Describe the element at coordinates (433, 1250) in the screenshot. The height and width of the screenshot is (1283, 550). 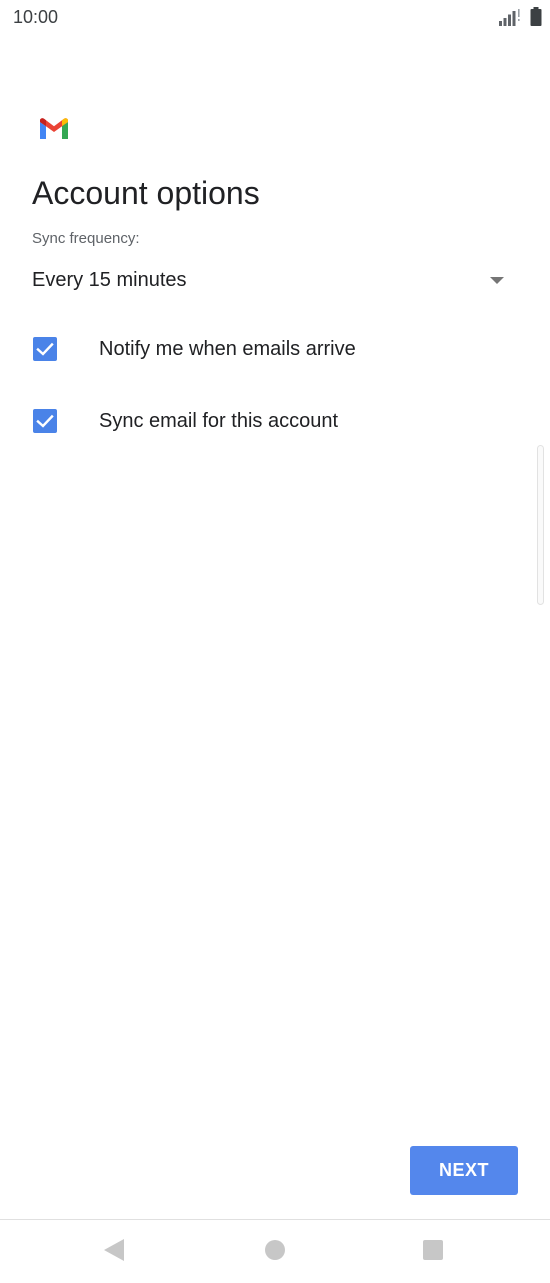
I see `recents-icon` at that location.